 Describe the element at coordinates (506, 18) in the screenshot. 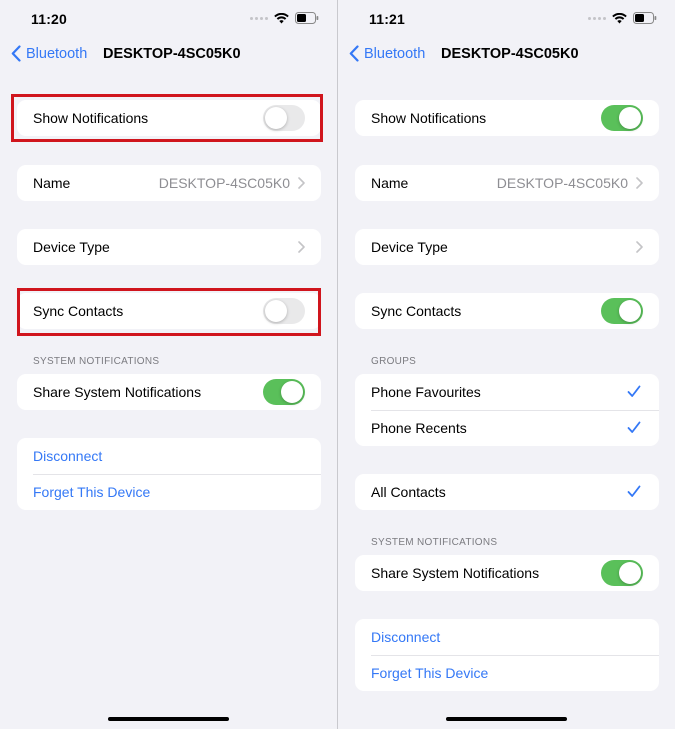

I see `status-bar: 11:21` at that location.